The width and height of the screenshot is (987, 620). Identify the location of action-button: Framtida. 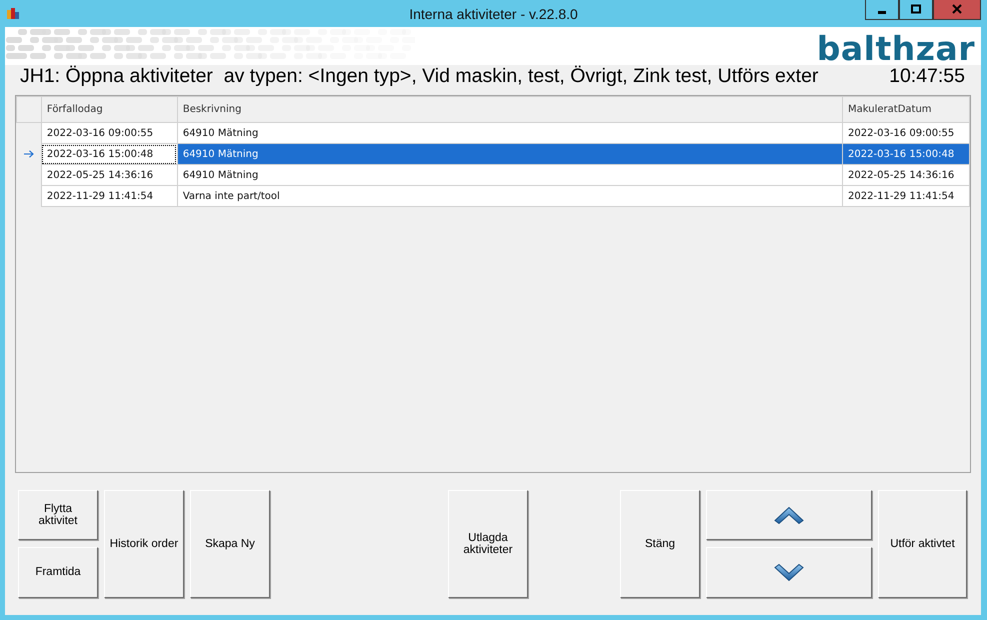
(58, 572).